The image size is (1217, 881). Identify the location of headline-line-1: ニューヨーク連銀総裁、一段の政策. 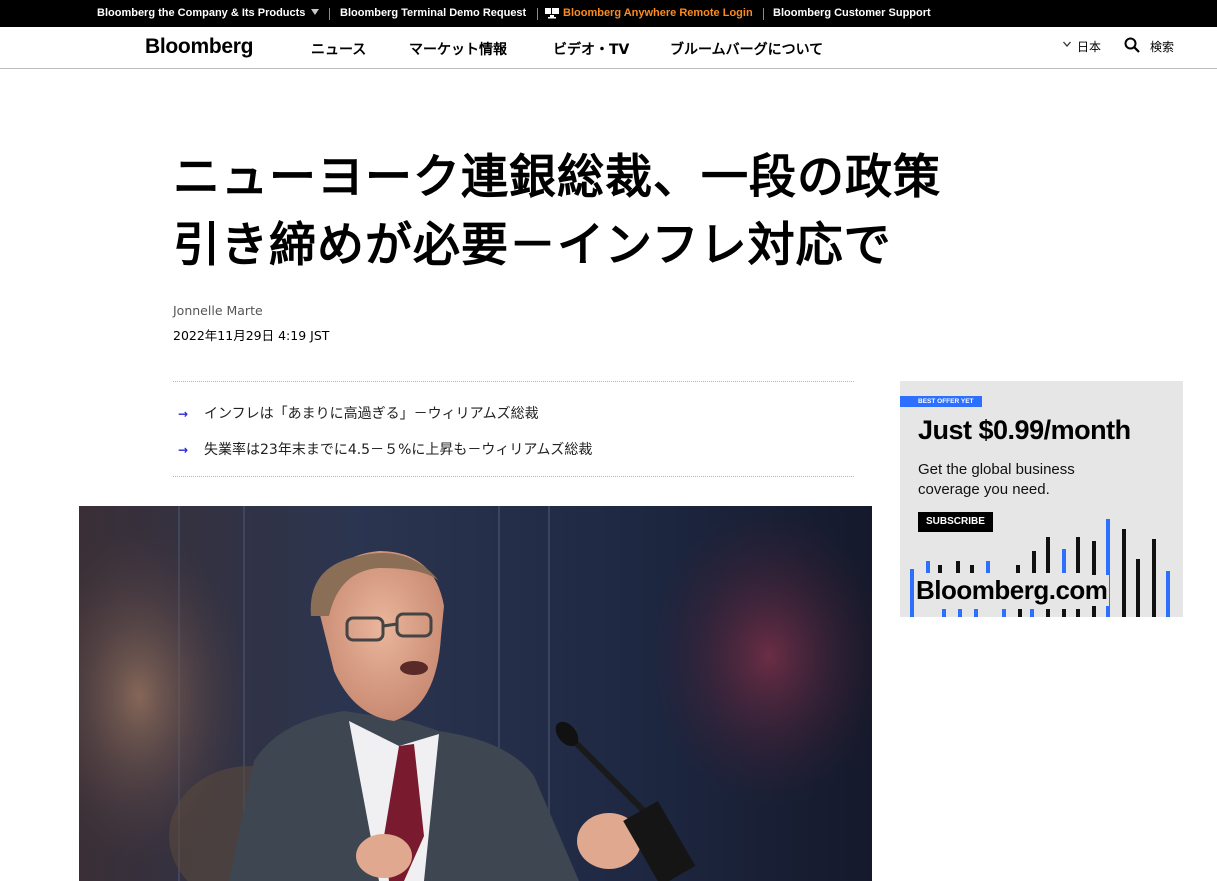
(557, 177).